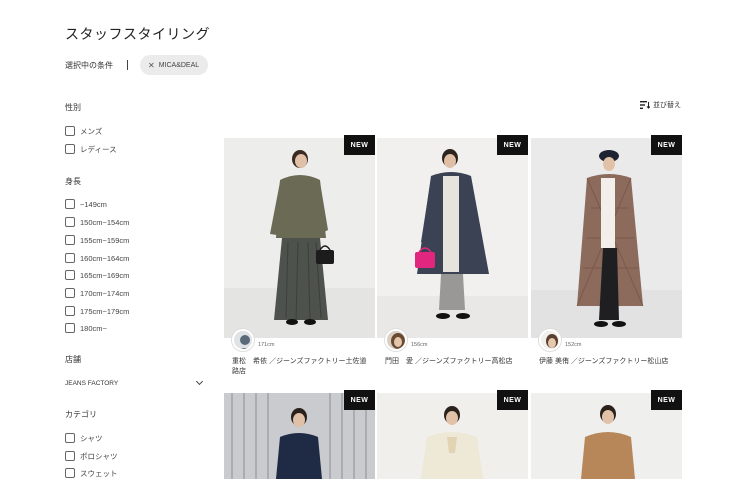 This screenshot has height=479, width=750. Describe the element at coordinates (137, 65) in the screenshot. I see `selected-conditions: 選択中の条件 ✕ MICA&DEAL` at that location.